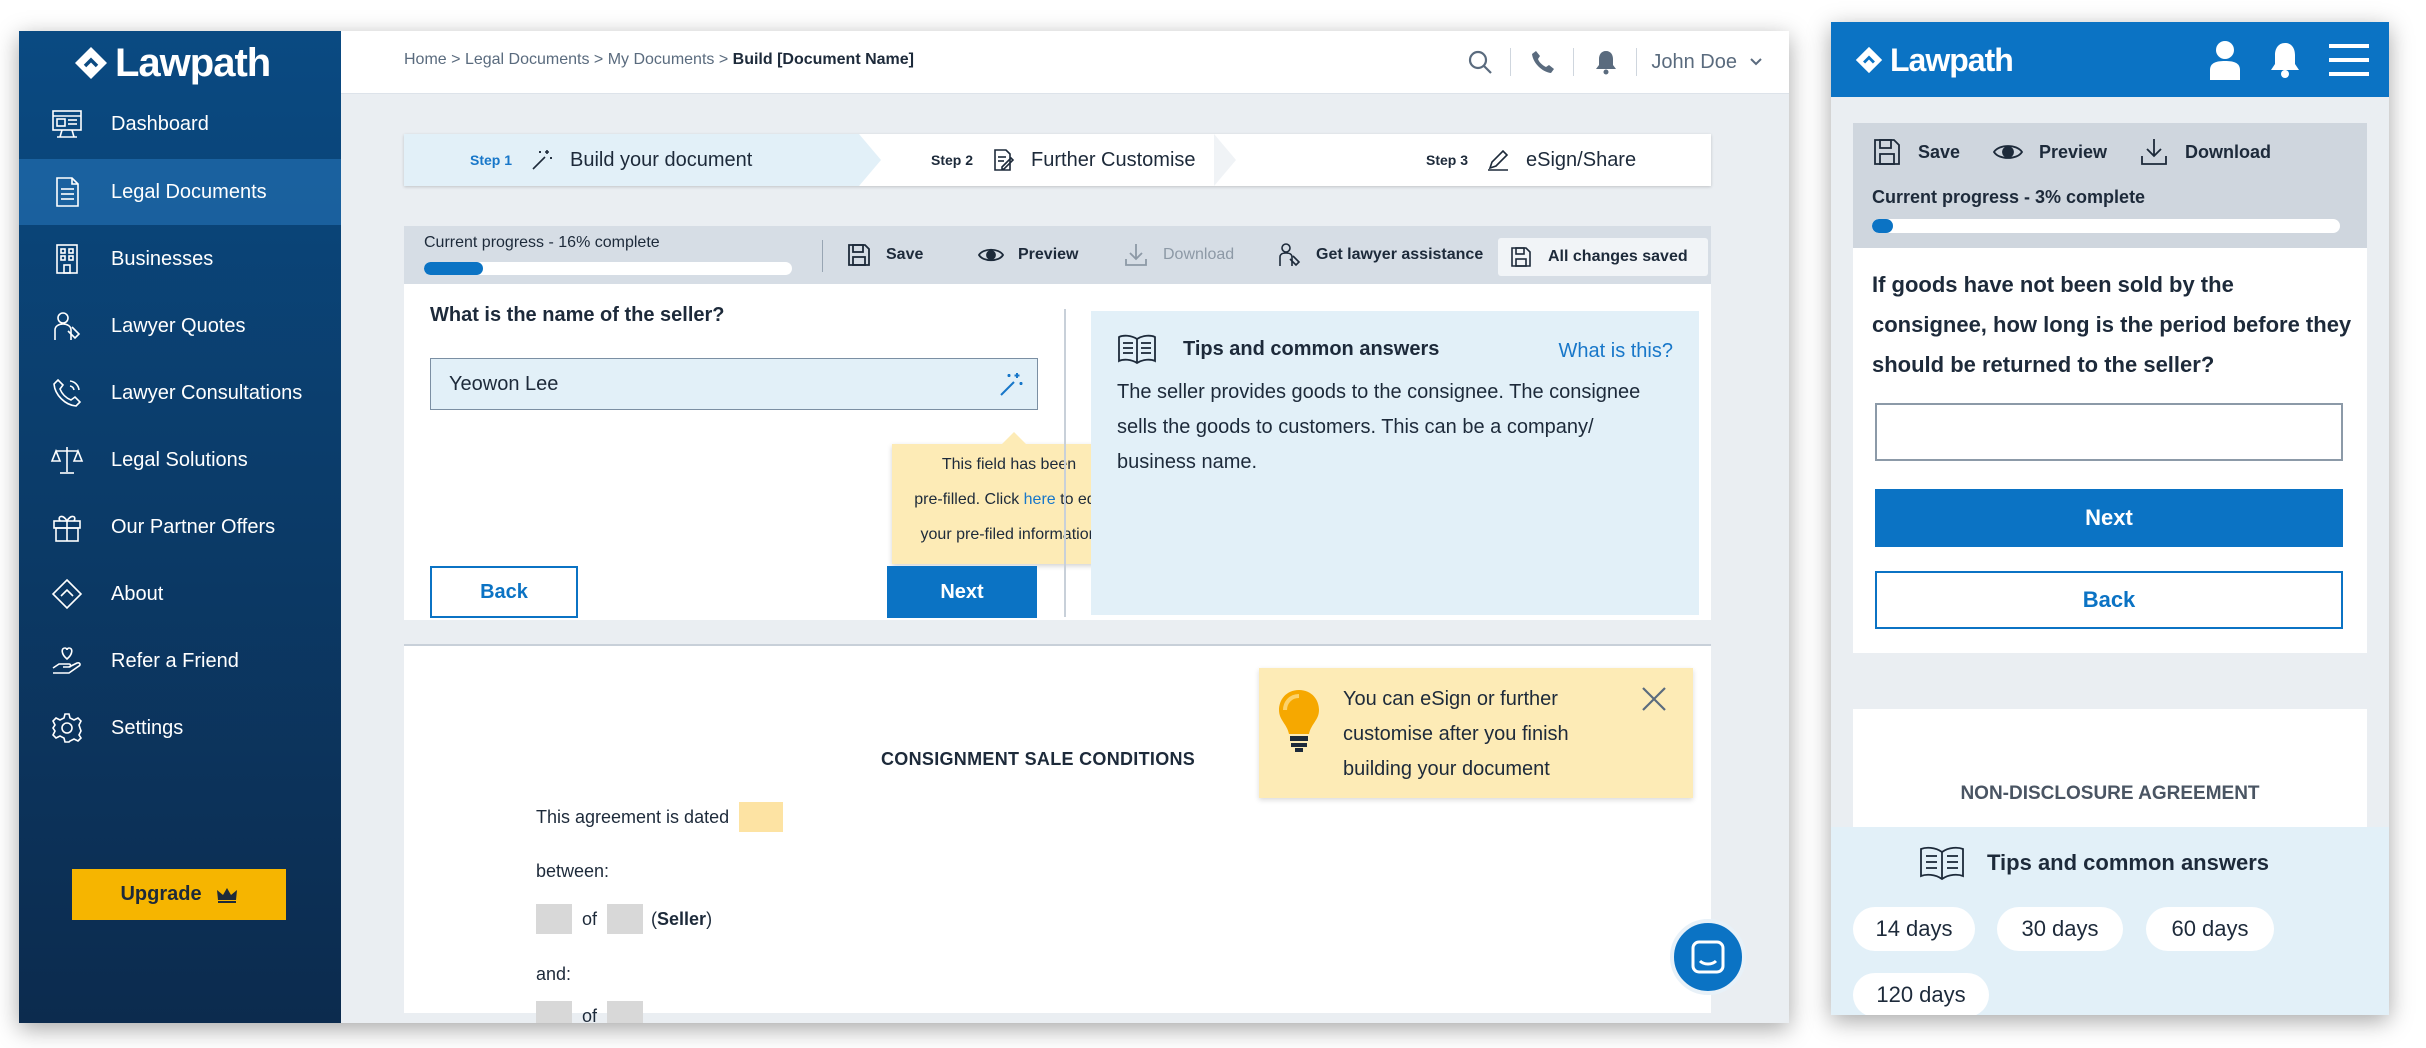 This screenshot has width=2426, height=1048. Describe the element at coordinates (1942, 863) in the screenshot. I see `book-icon` at that location.